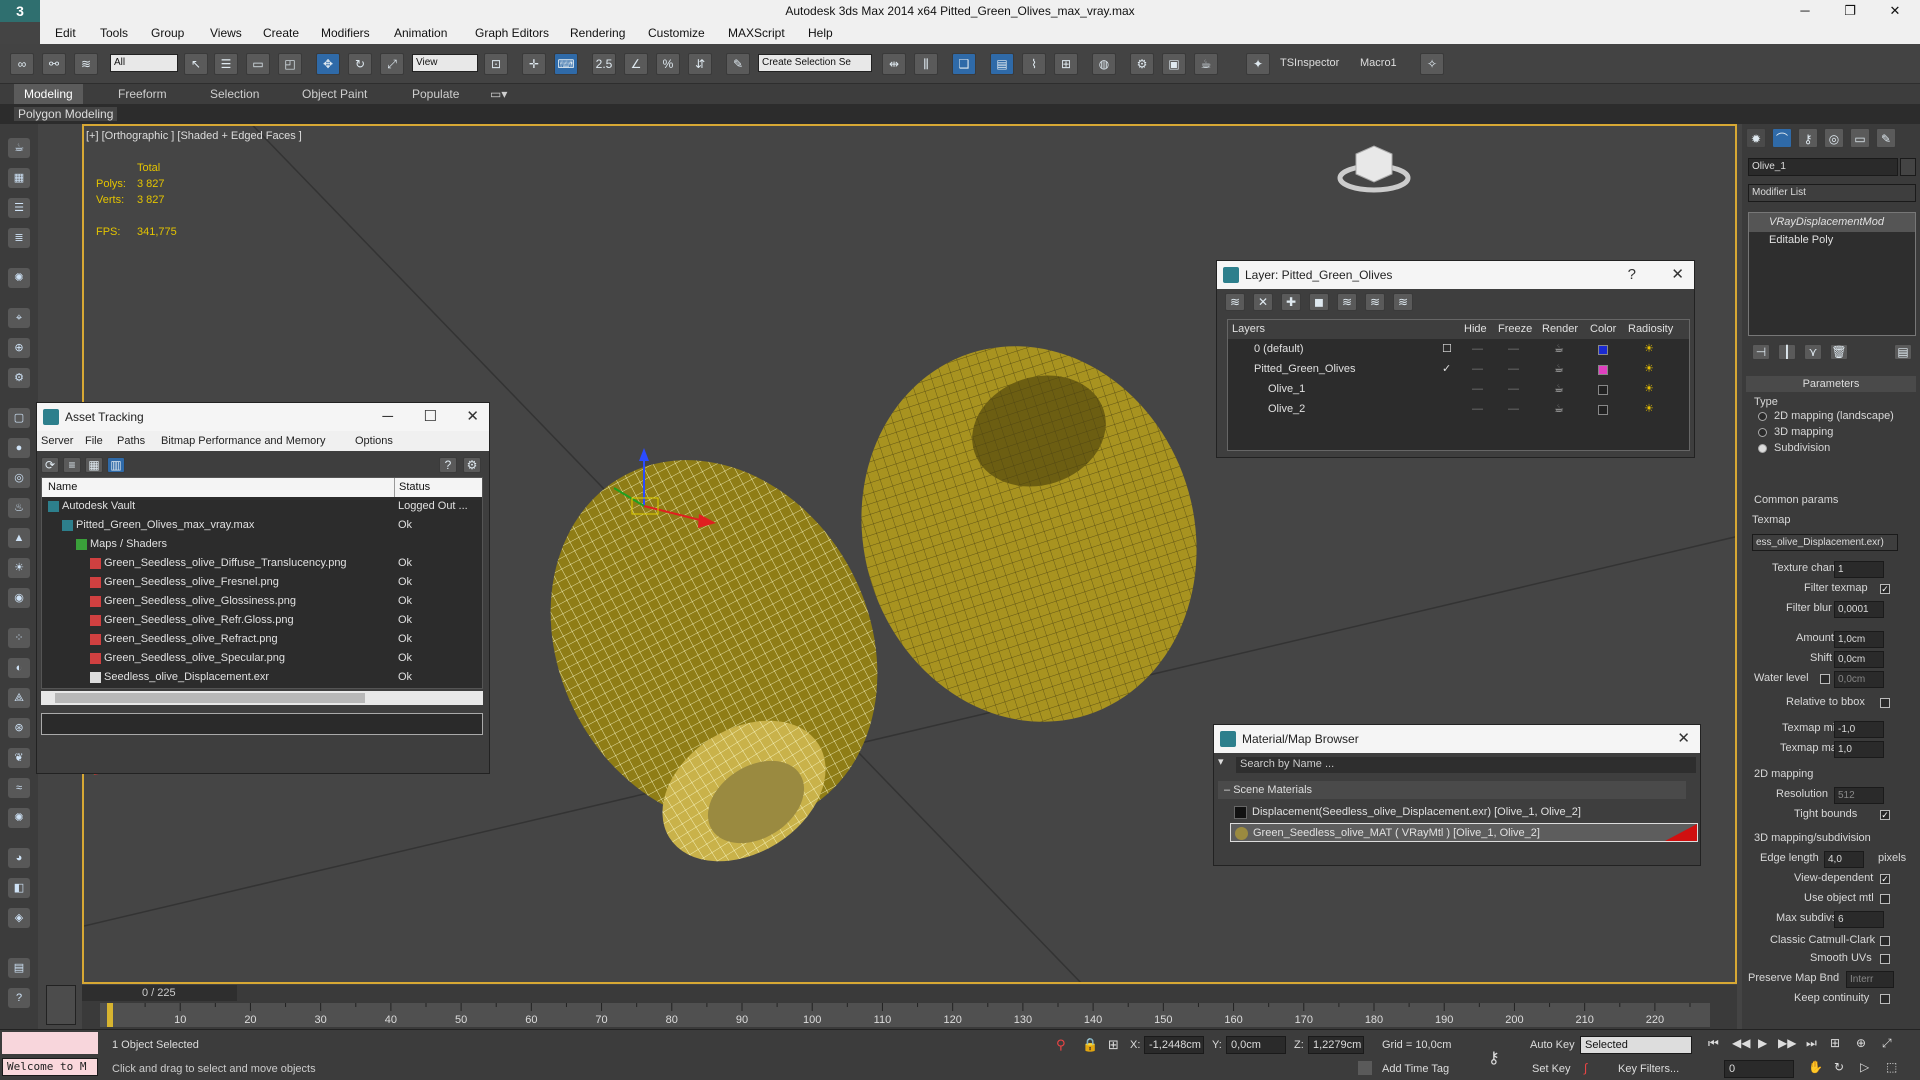 Image resolution: width=1920 pixels, height=1080 pixels. I want to click on at-menu-options: Options, so click(374, 441).